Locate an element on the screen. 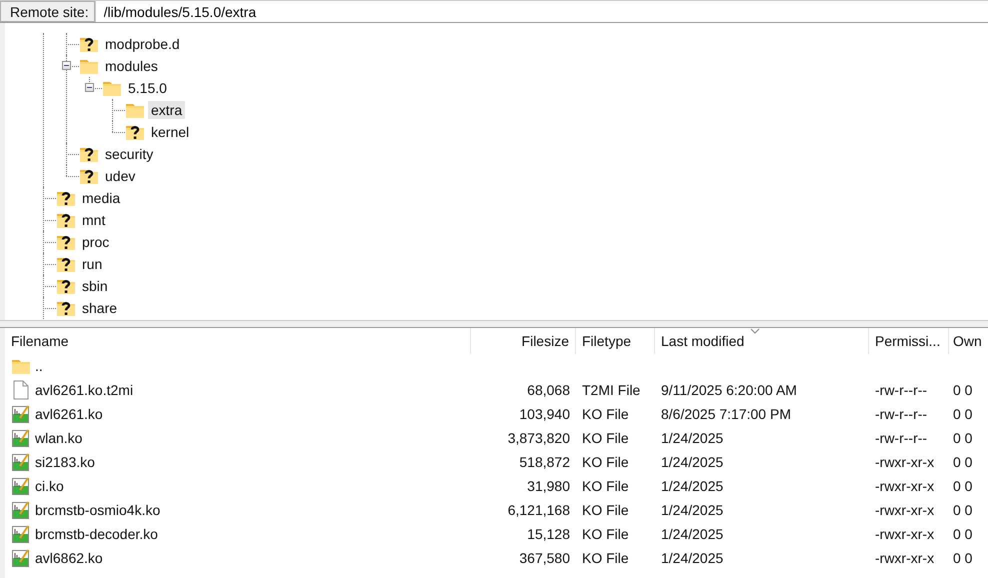 This screenshot has height=578, width=988. file-name: si2183.ko is located at coordinates (65, 462).